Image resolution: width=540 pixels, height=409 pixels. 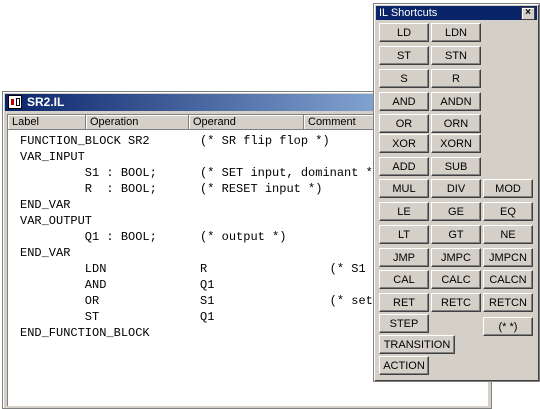 What do you see at coordinates (456, 123) in the screenshot?
I see `orn-button: ORN` at bounding box center [456, 123].